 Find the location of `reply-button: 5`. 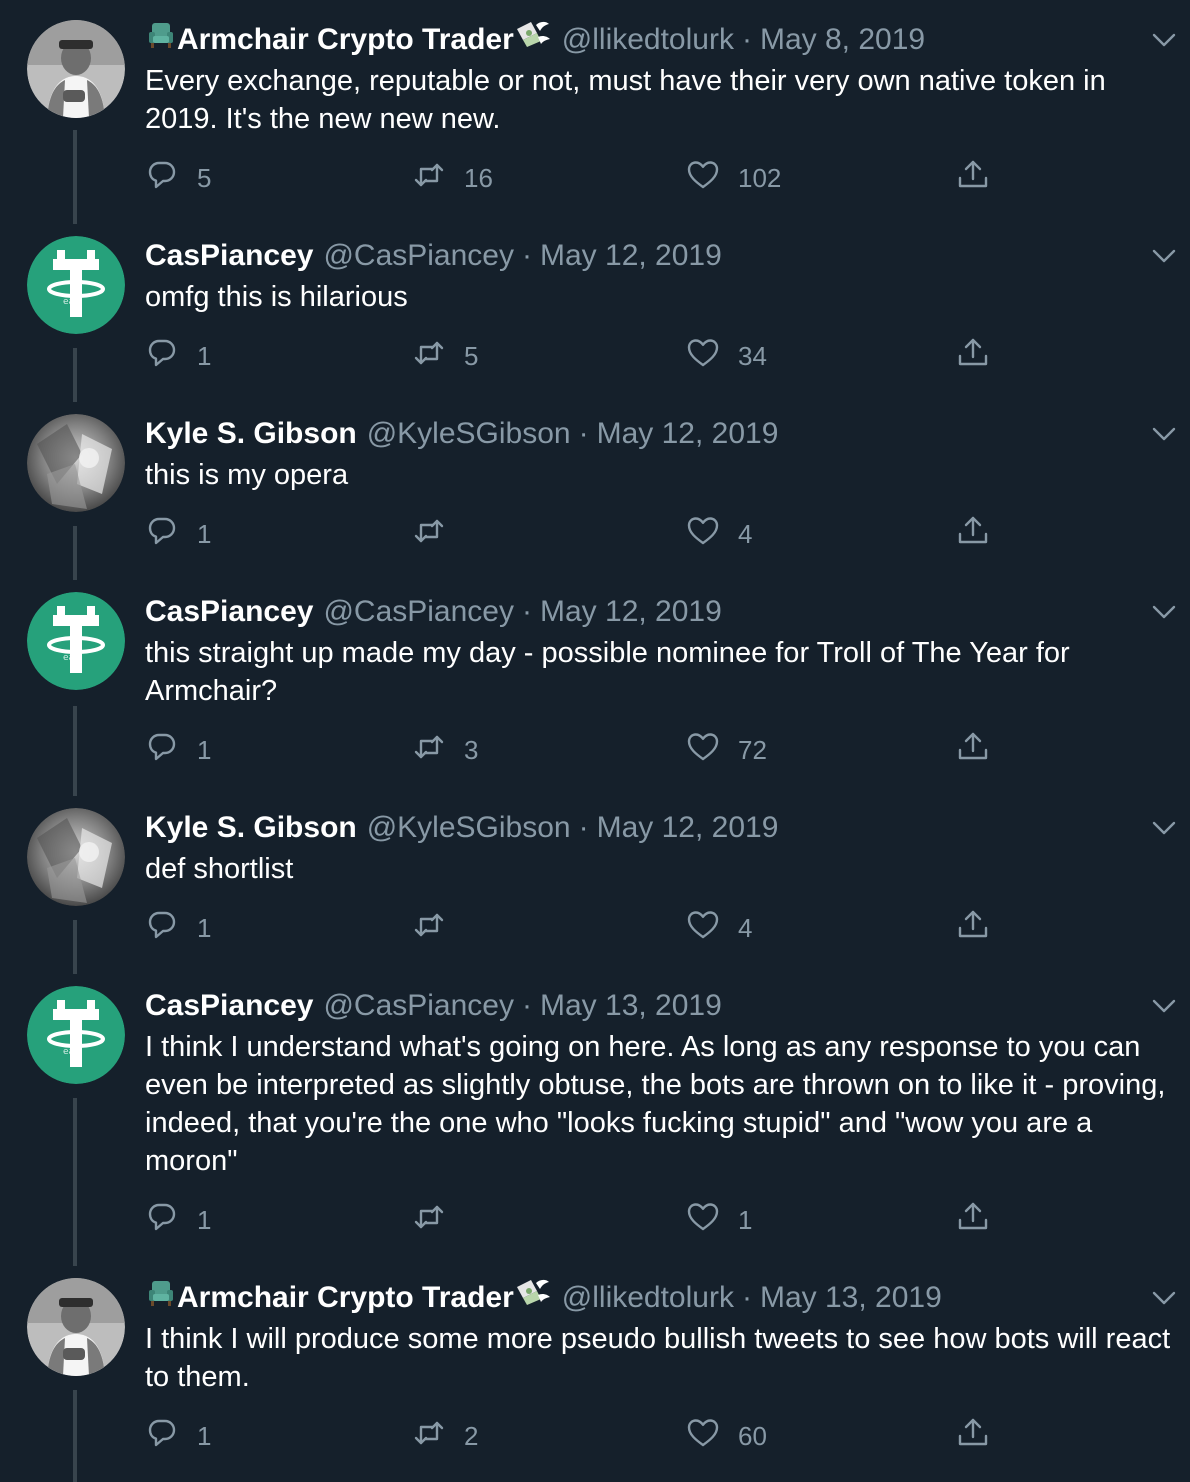

reply-button: 5 is located at coordinates (178, 178).